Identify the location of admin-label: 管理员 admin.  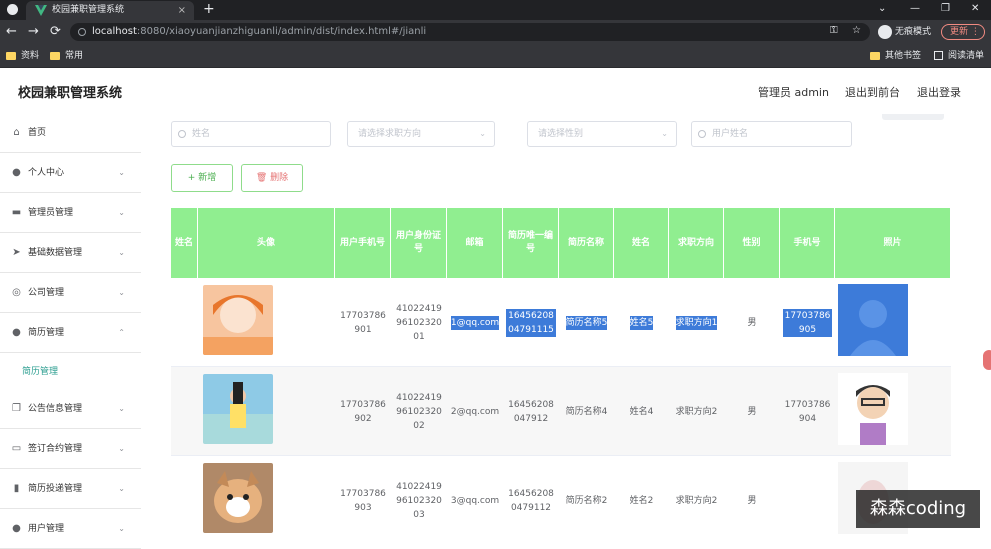
(793, 92).